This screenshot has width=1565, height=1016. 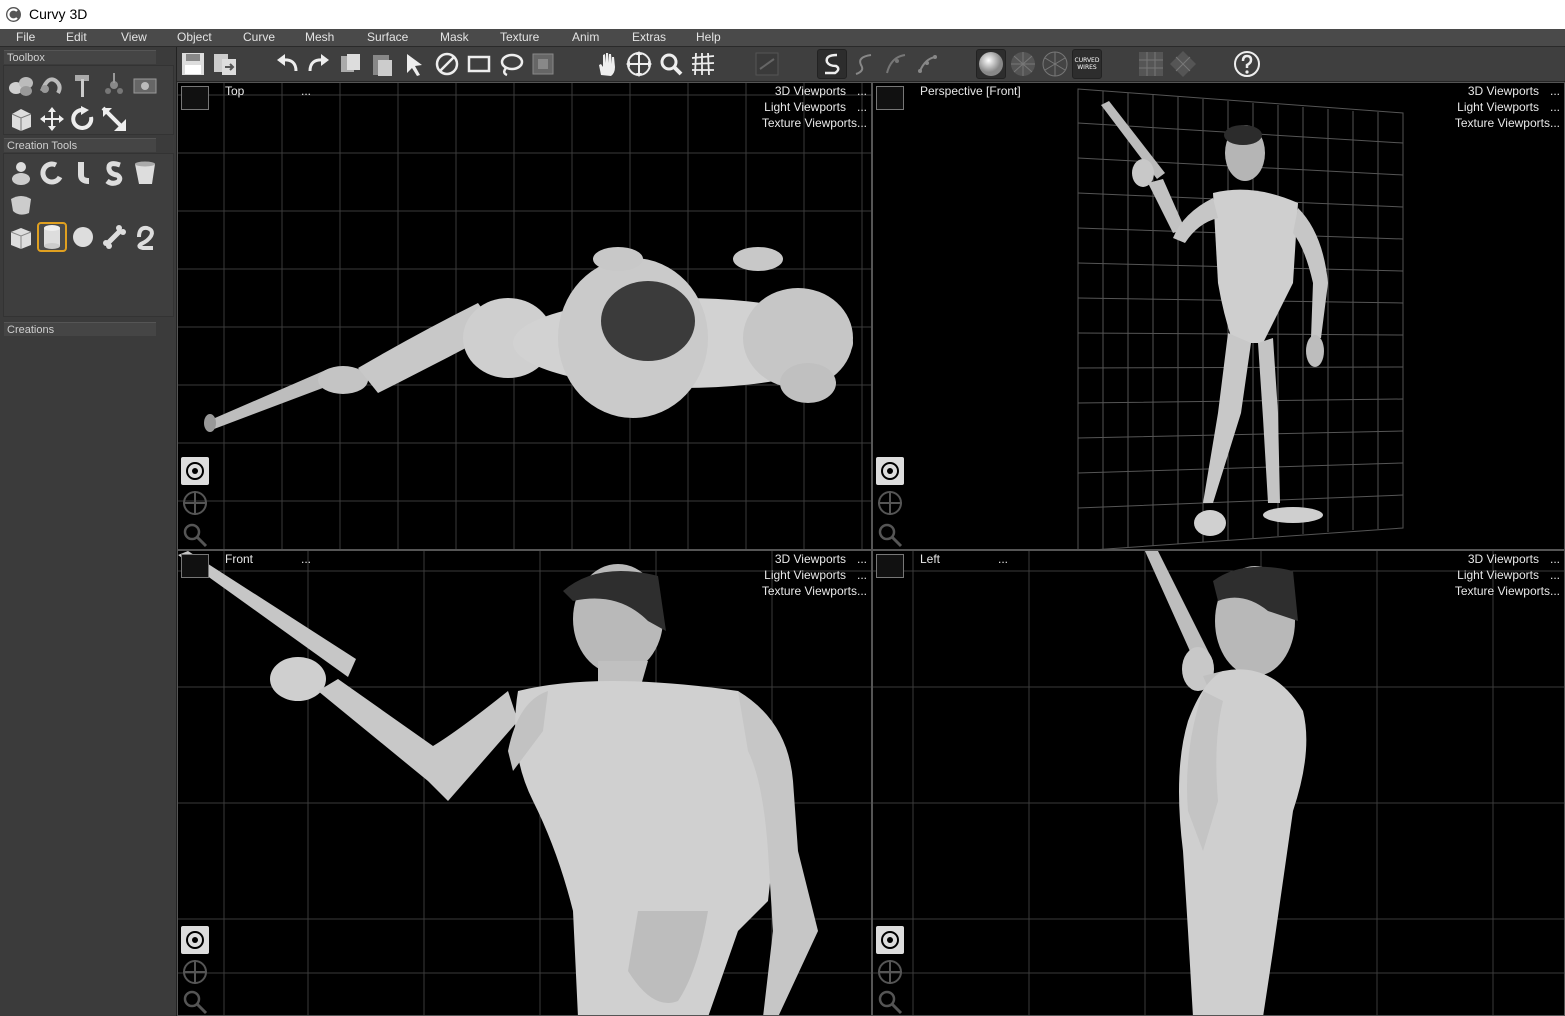 I want to click on bone-primitive-icon, so click(x=114, y=237).